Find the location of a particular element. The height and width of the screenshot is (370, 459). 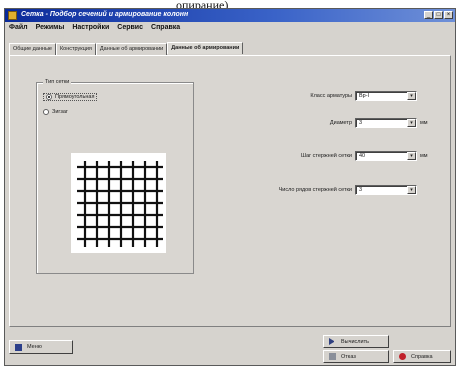

menu-service: Сервис is located at coordinates (130, 27).